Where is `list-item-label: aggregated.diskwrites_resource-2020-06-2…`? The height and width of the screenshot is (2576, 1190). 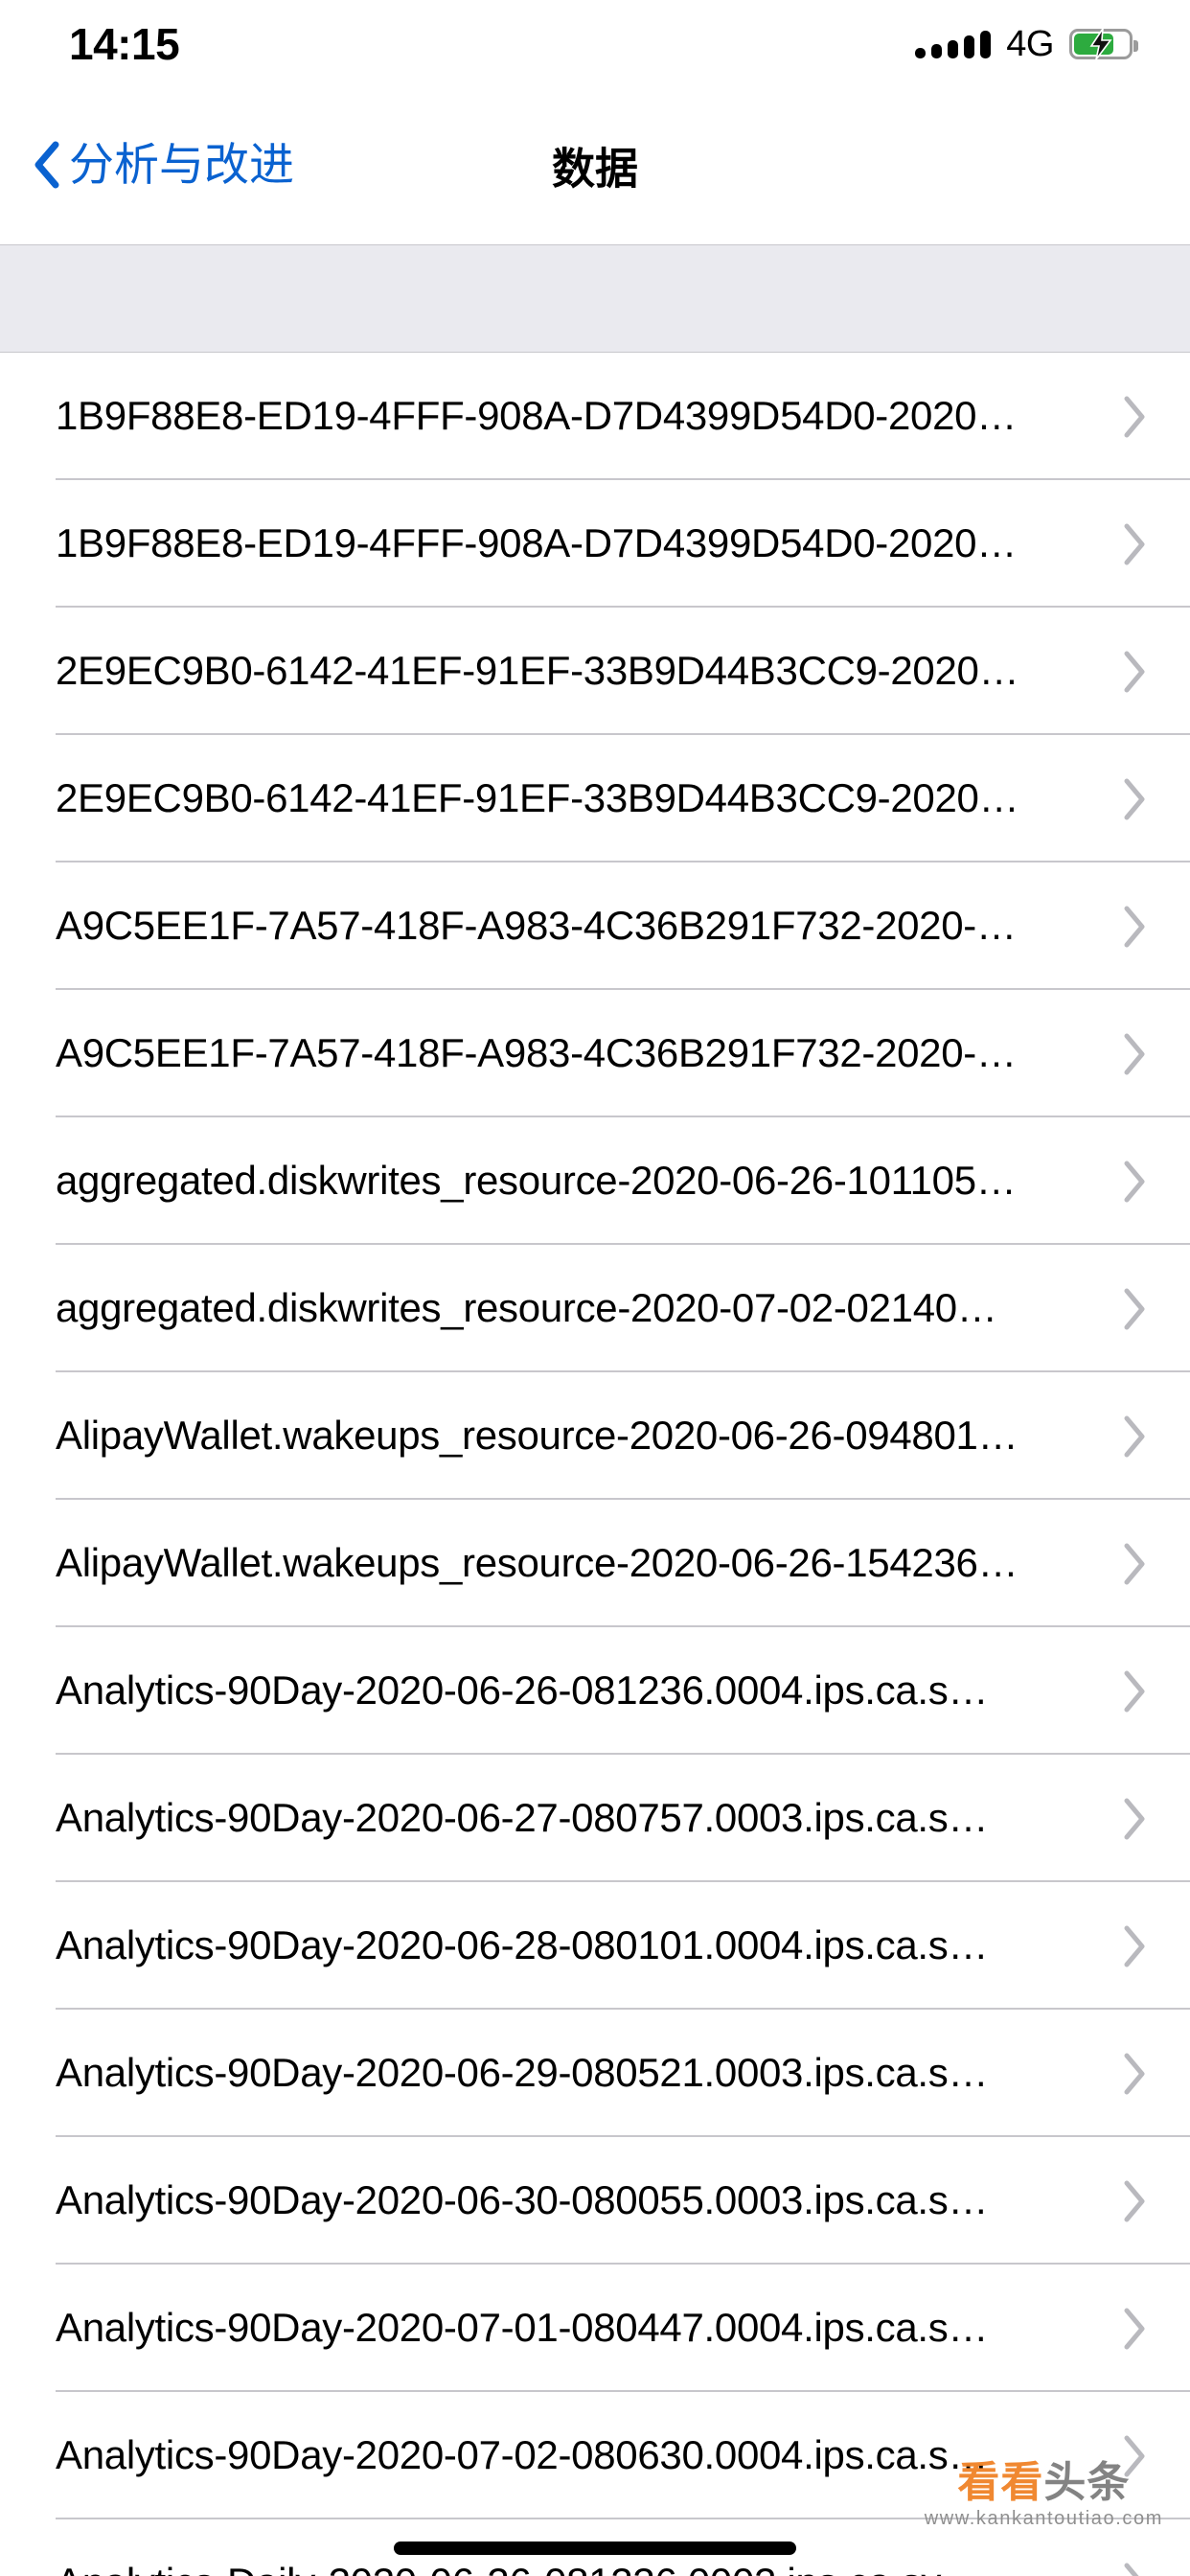 list-item-label: aggregated.diskwrites_resource-2020-06-2… is located at coordinates (537, 1181).